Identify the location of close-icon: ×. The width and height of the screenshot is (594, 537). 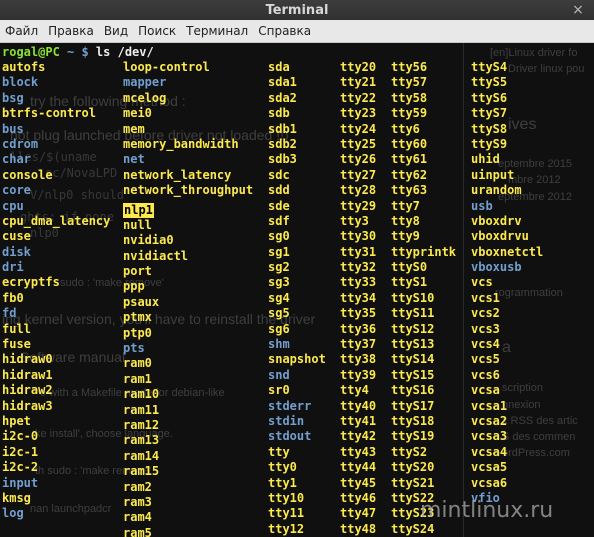
(578, 10).